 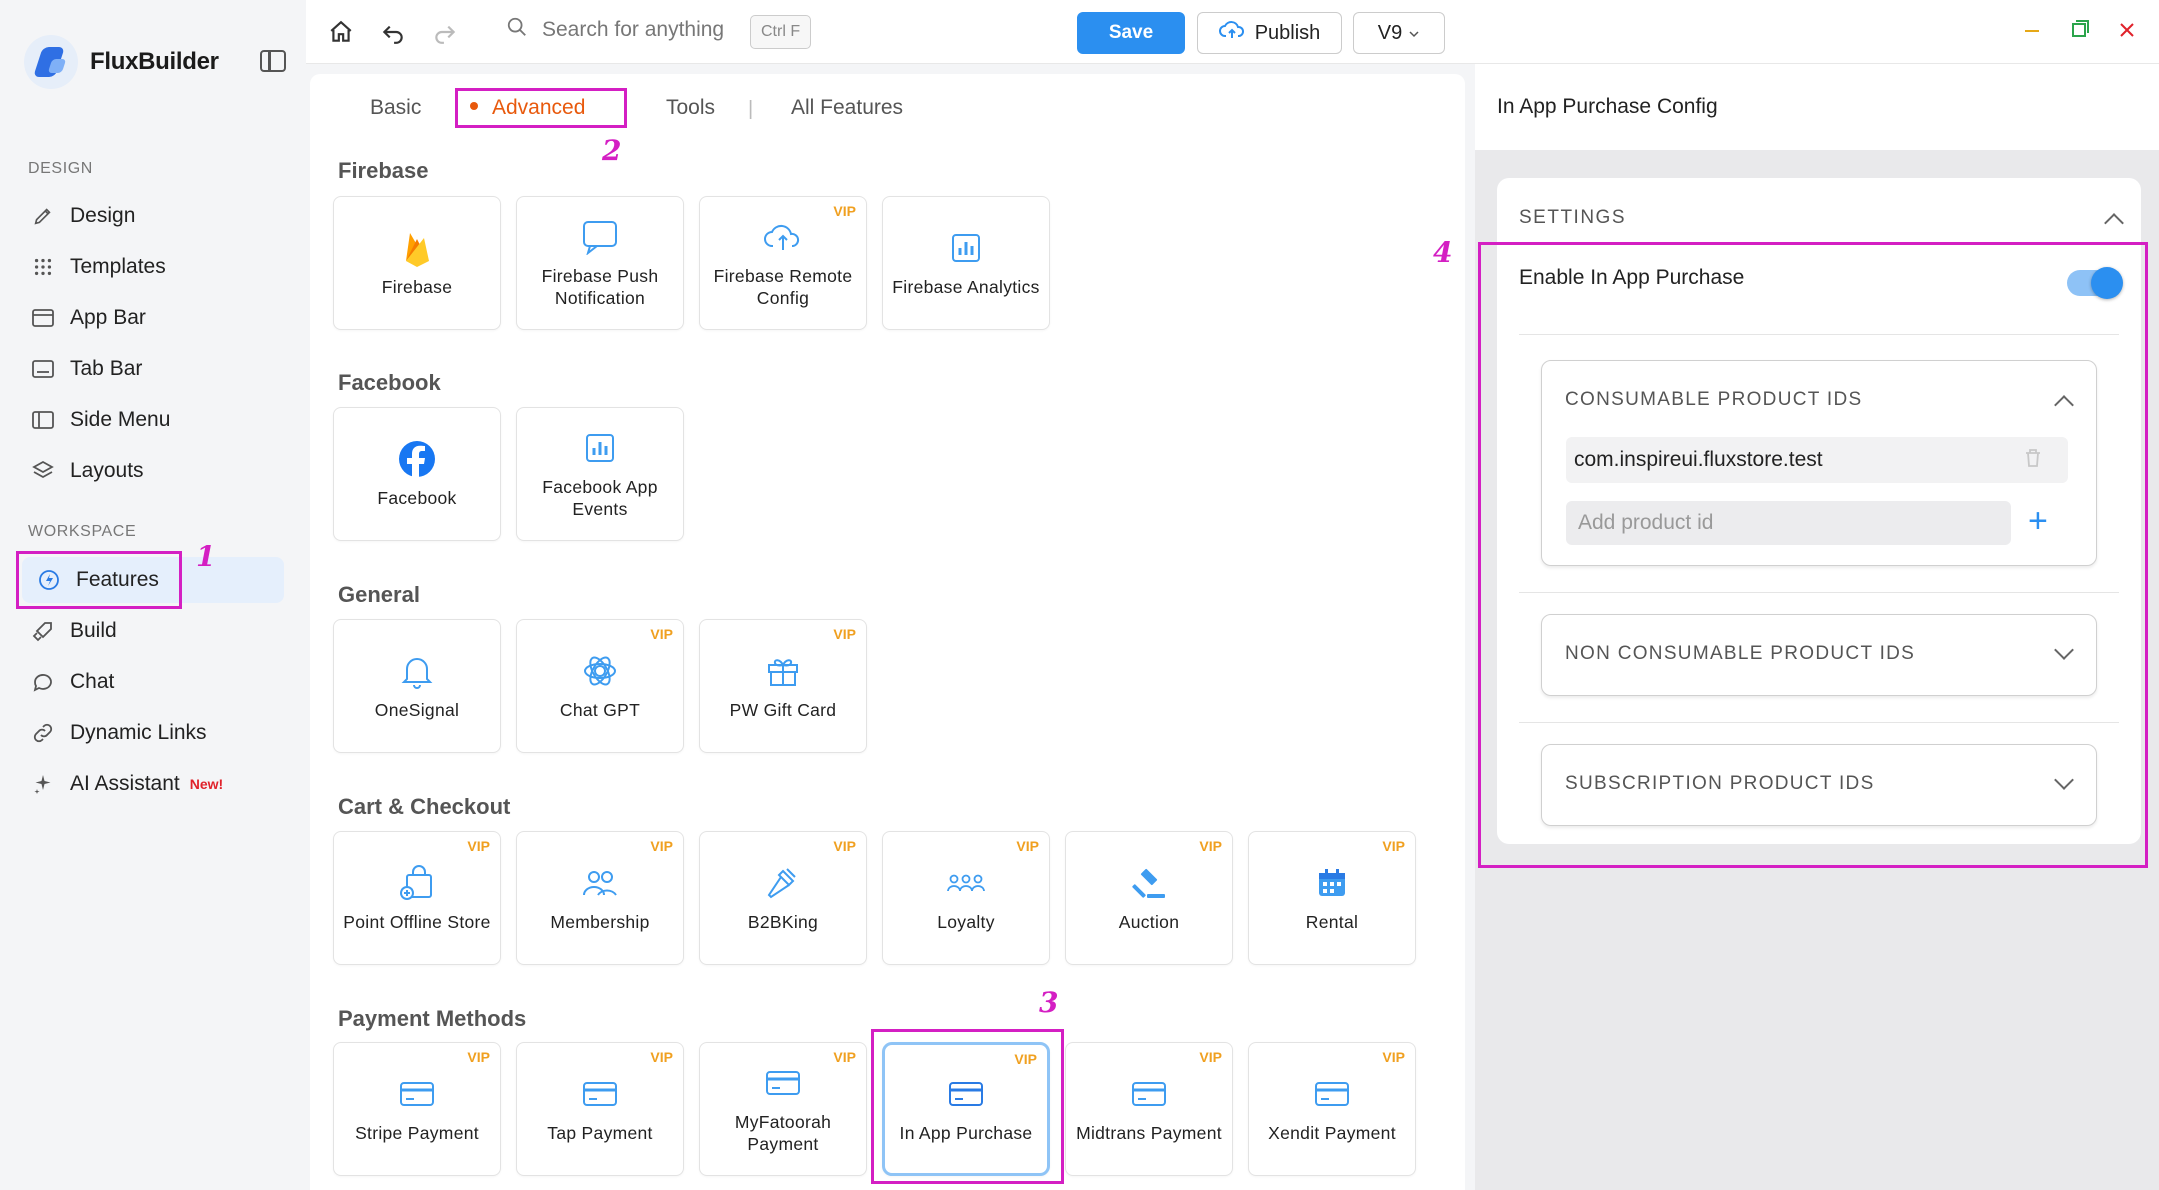 I want to click on group-title-firebase: Firebase, so click(x=383, y=170).